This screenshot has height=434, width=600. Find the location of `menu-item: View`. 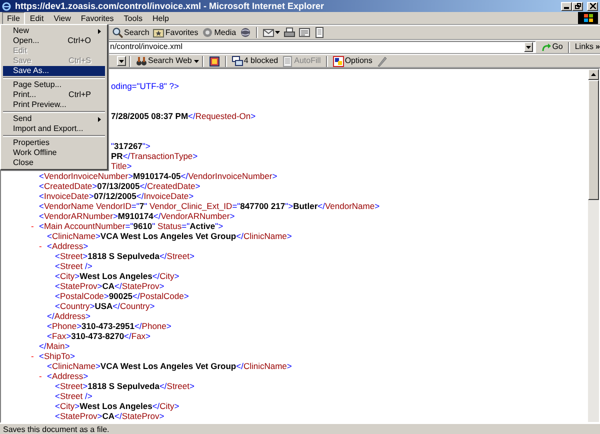

menu-item: View is located at coordinates (62, 18).